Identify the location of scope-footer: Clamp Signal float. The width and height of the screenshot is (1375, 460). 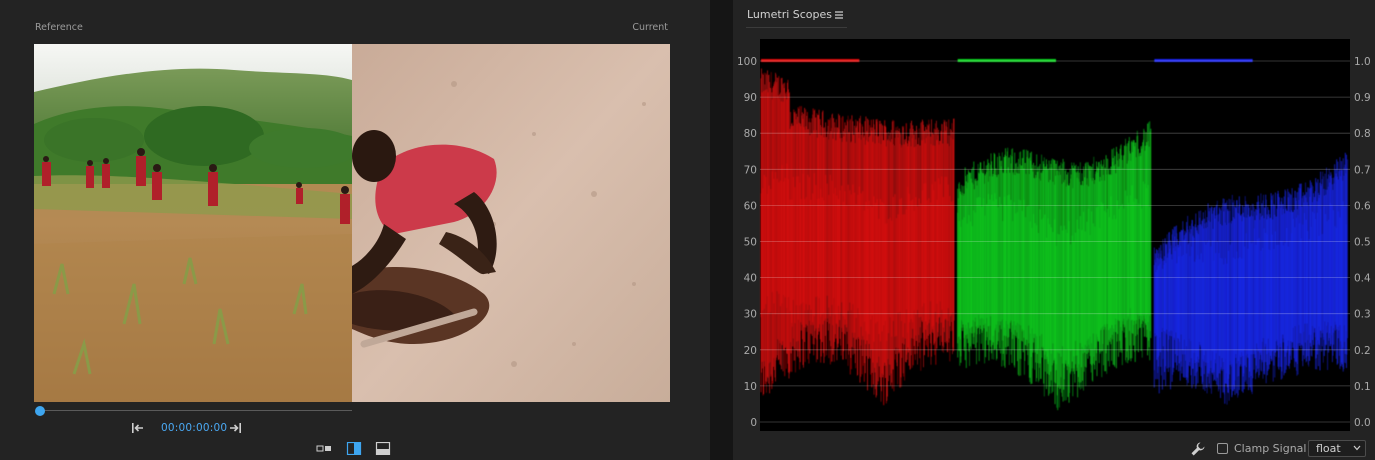
(1054, 448).